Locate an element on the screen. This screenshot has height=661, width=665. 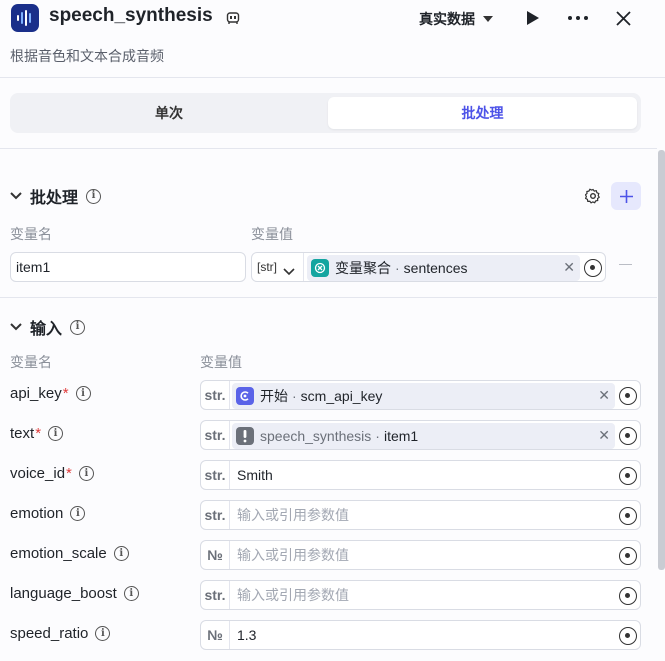
param-field-text: str. speech_synthesis · item1 ✕ is located at coordinates (420, 435).